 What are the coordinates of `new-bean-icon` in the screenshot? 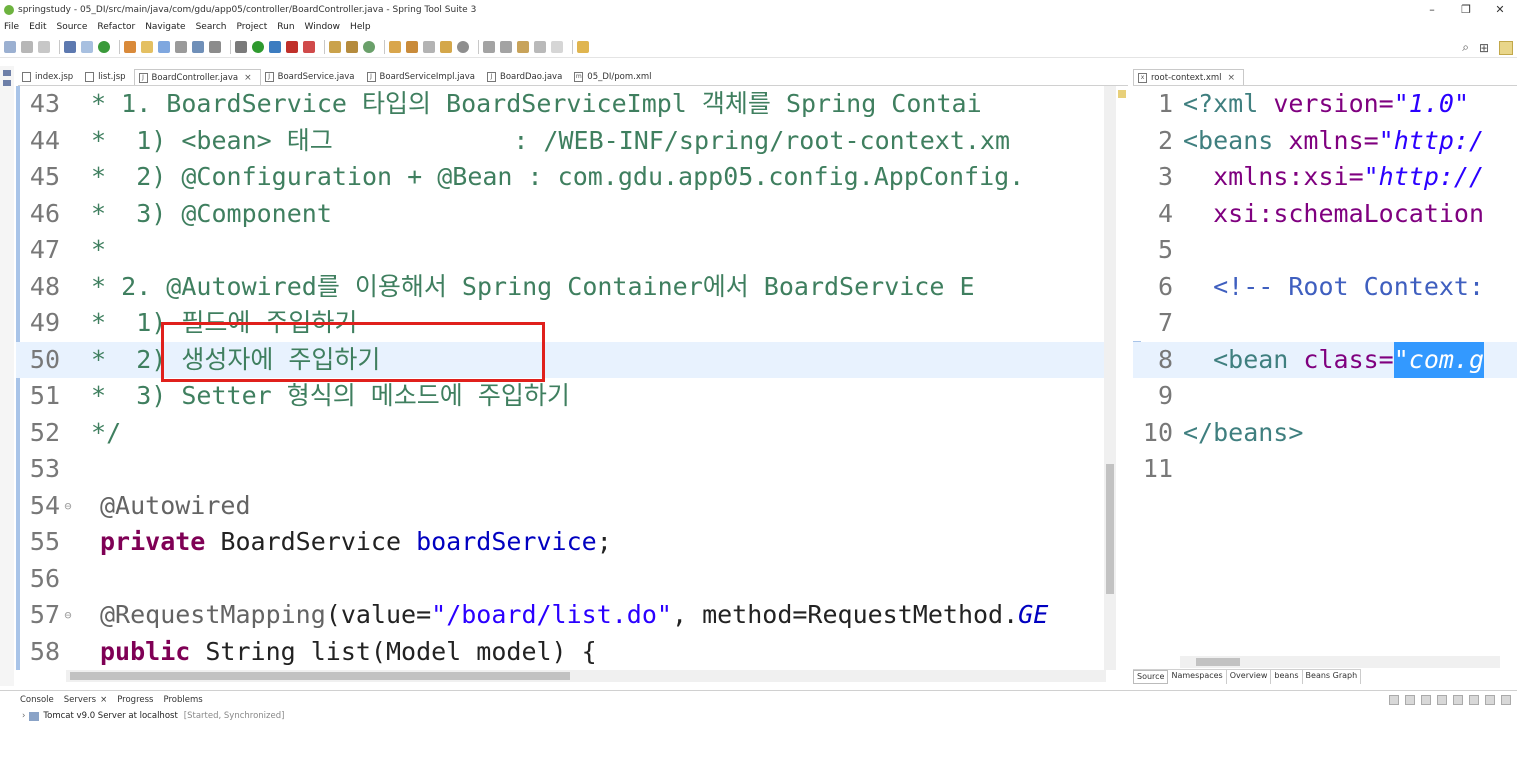 It's located at (369, 46).